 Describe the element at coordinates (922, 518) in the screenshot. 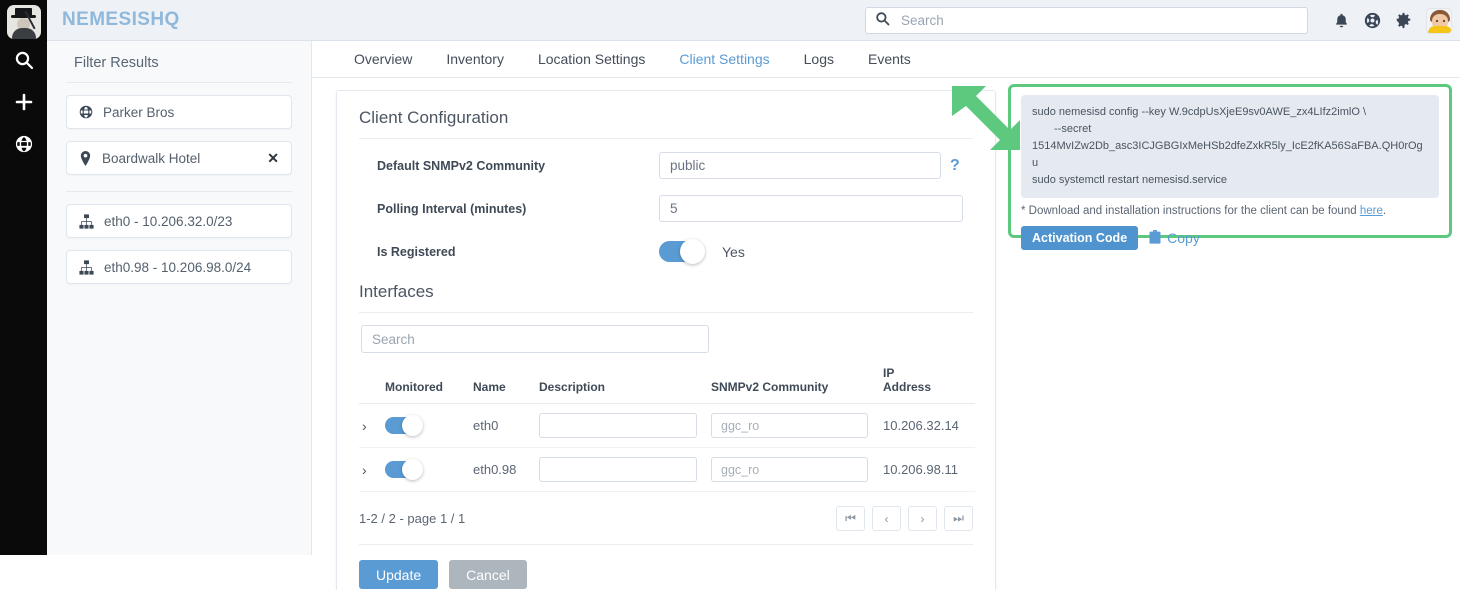

I see `next-page-button: ›` at that location.